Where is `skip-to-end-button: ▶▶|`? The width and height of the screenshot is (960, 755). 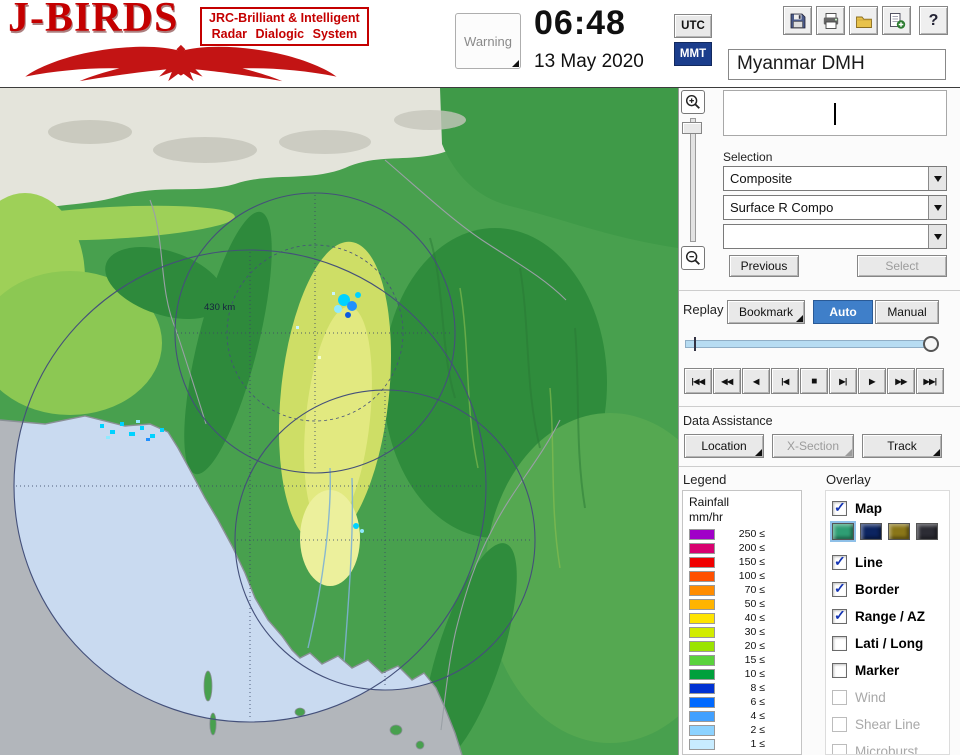
skip-to-end-button: ▶▶| is located at coordinates (930, 381).